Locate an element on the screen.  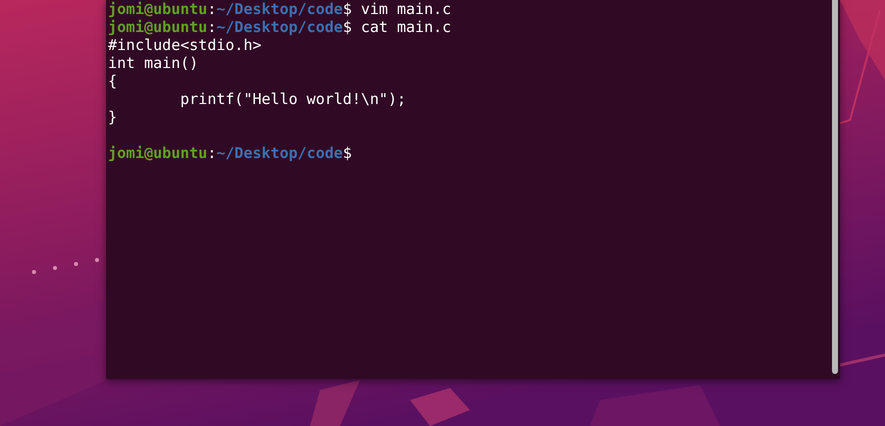
output-line: #include<stdio.h> is located at coordinates (185, 45).